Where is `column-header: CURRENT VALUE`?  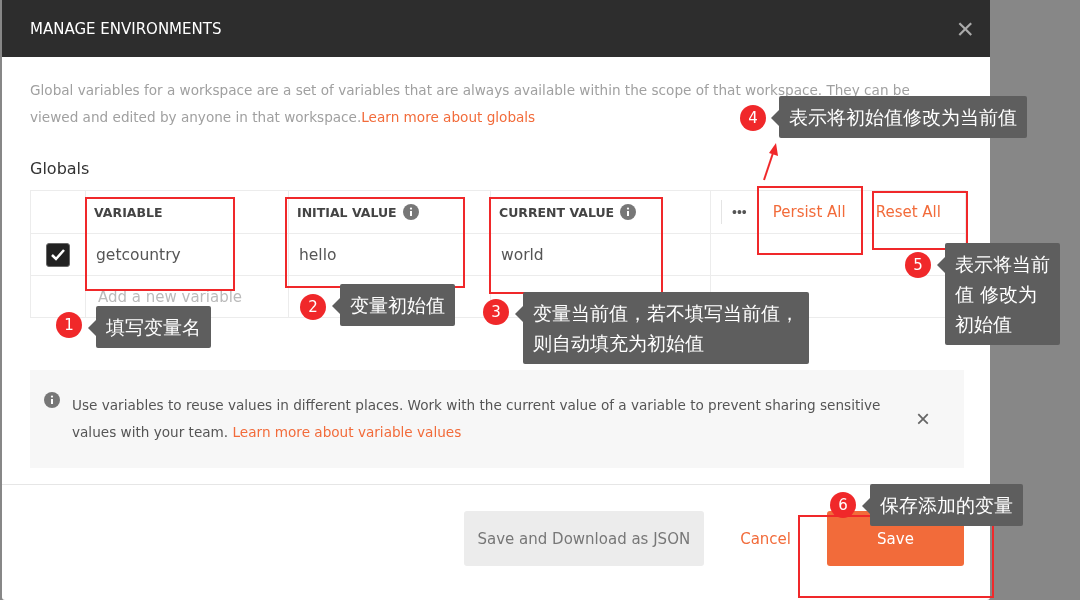
column-header: CURRENT VALUE is located at coordinates (557, 212).